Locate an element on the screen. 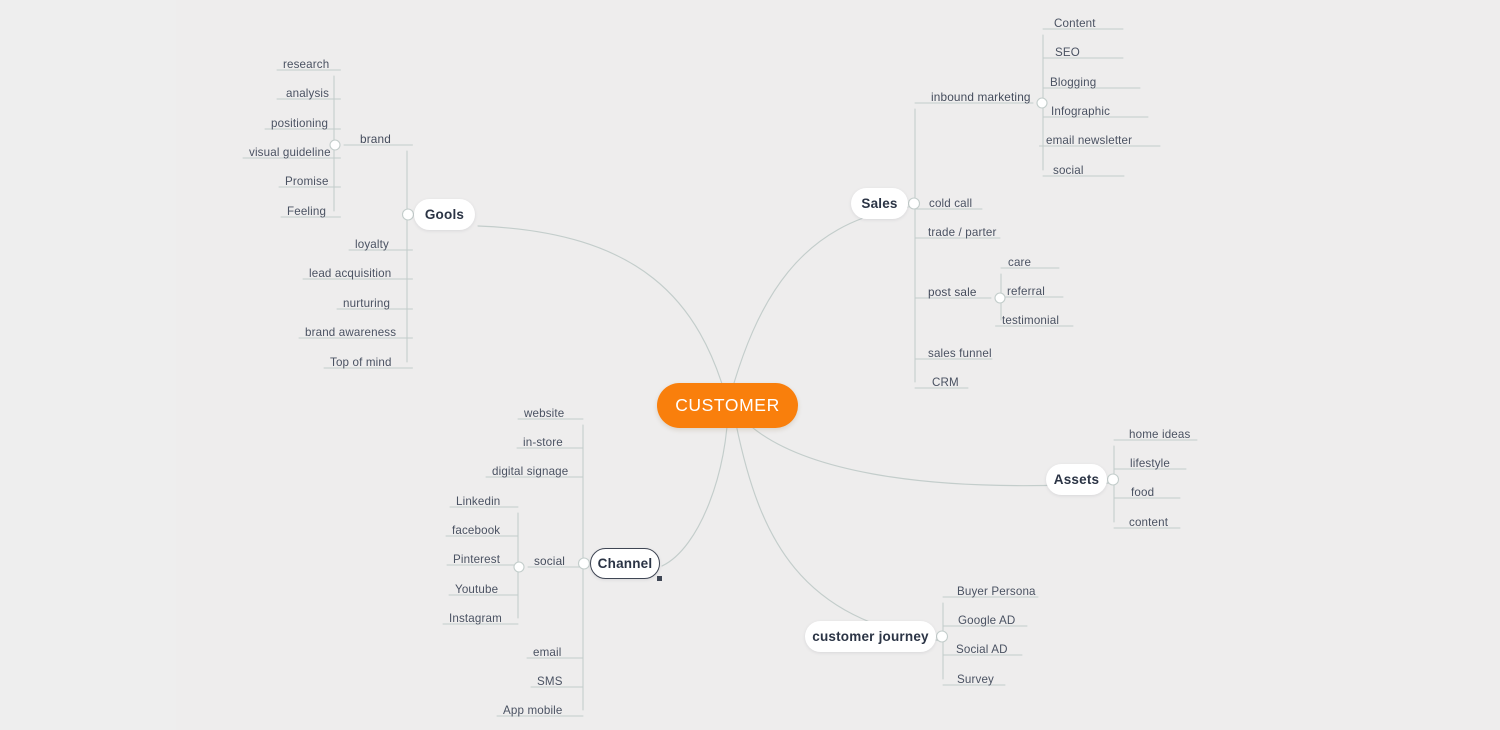 The width and height of the screenshot is (1500, 730). mindmap-leaf-node: SMS is located at coordinates (550, 682).